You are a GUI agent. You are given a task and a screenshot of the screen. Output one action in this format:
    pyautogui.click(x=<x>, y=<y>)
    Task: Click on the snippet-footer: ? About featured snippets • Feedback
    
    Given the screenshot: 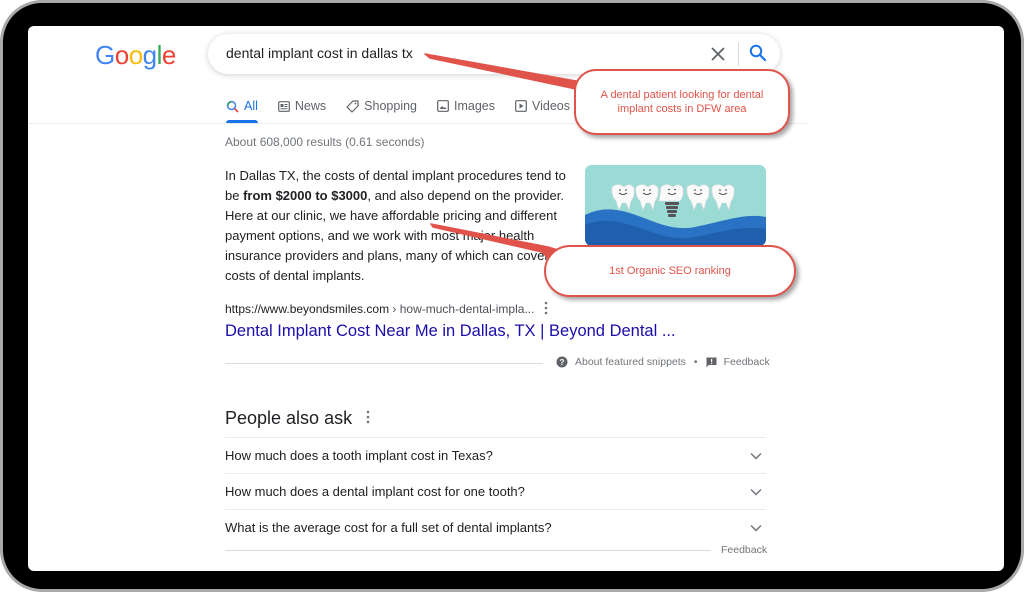 What is the action you would take?
    pyautogui.click(x=663, y=362)
    